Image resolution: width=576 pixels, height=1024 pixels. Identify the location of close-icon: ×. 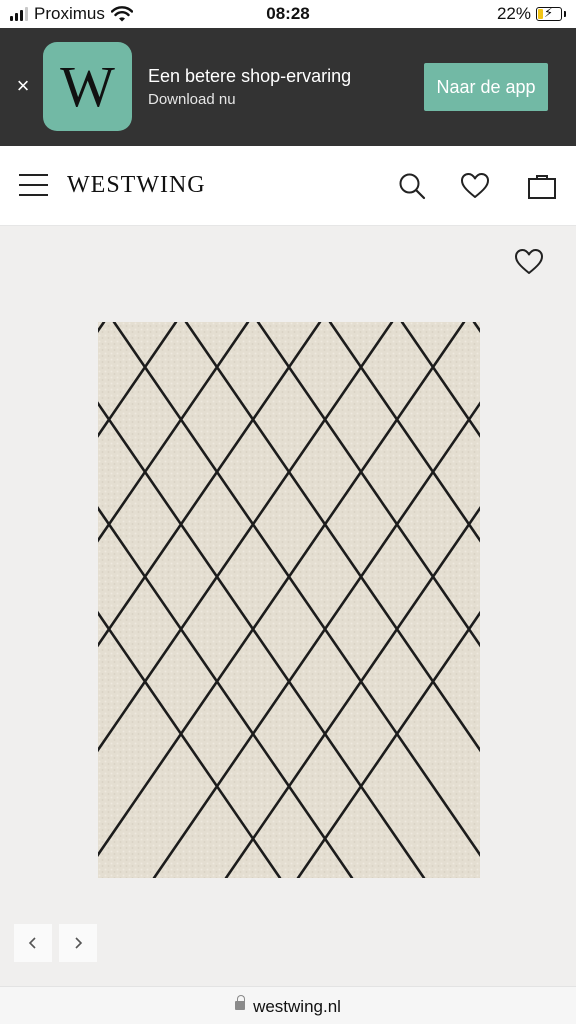
(23, 85).